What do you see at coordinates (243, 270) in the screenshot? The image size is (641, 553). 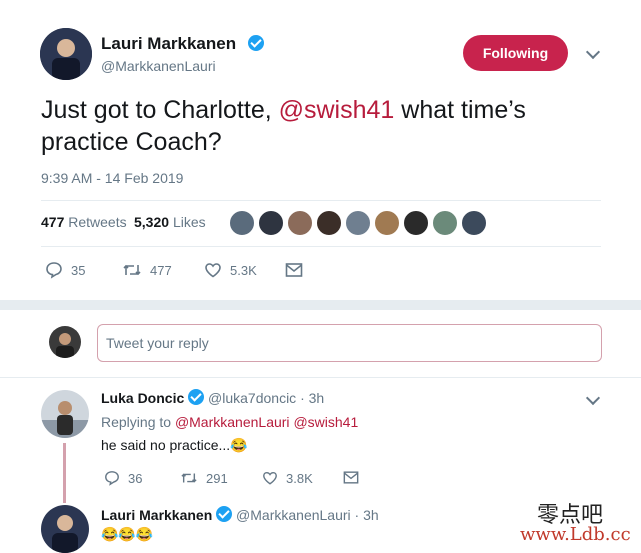 I see `like-count: 5.3K` at bounding box center [243, 270].